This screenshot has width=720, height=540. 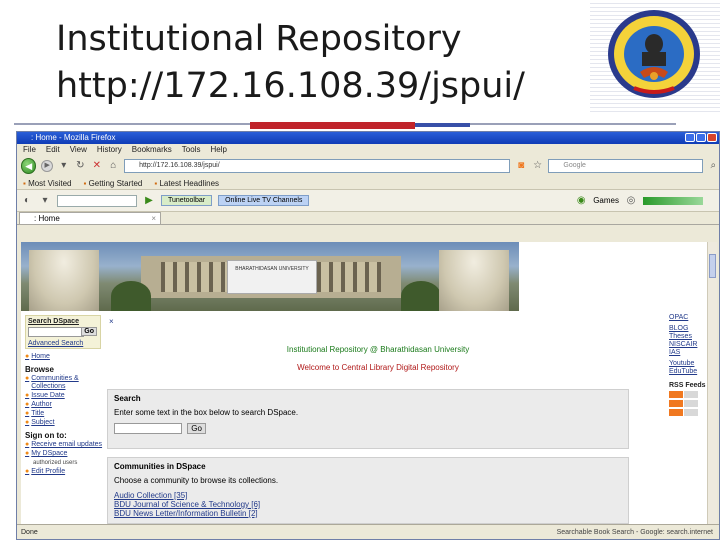 I want to click on close-frame-icon: ×, so click(x=111, y=321).